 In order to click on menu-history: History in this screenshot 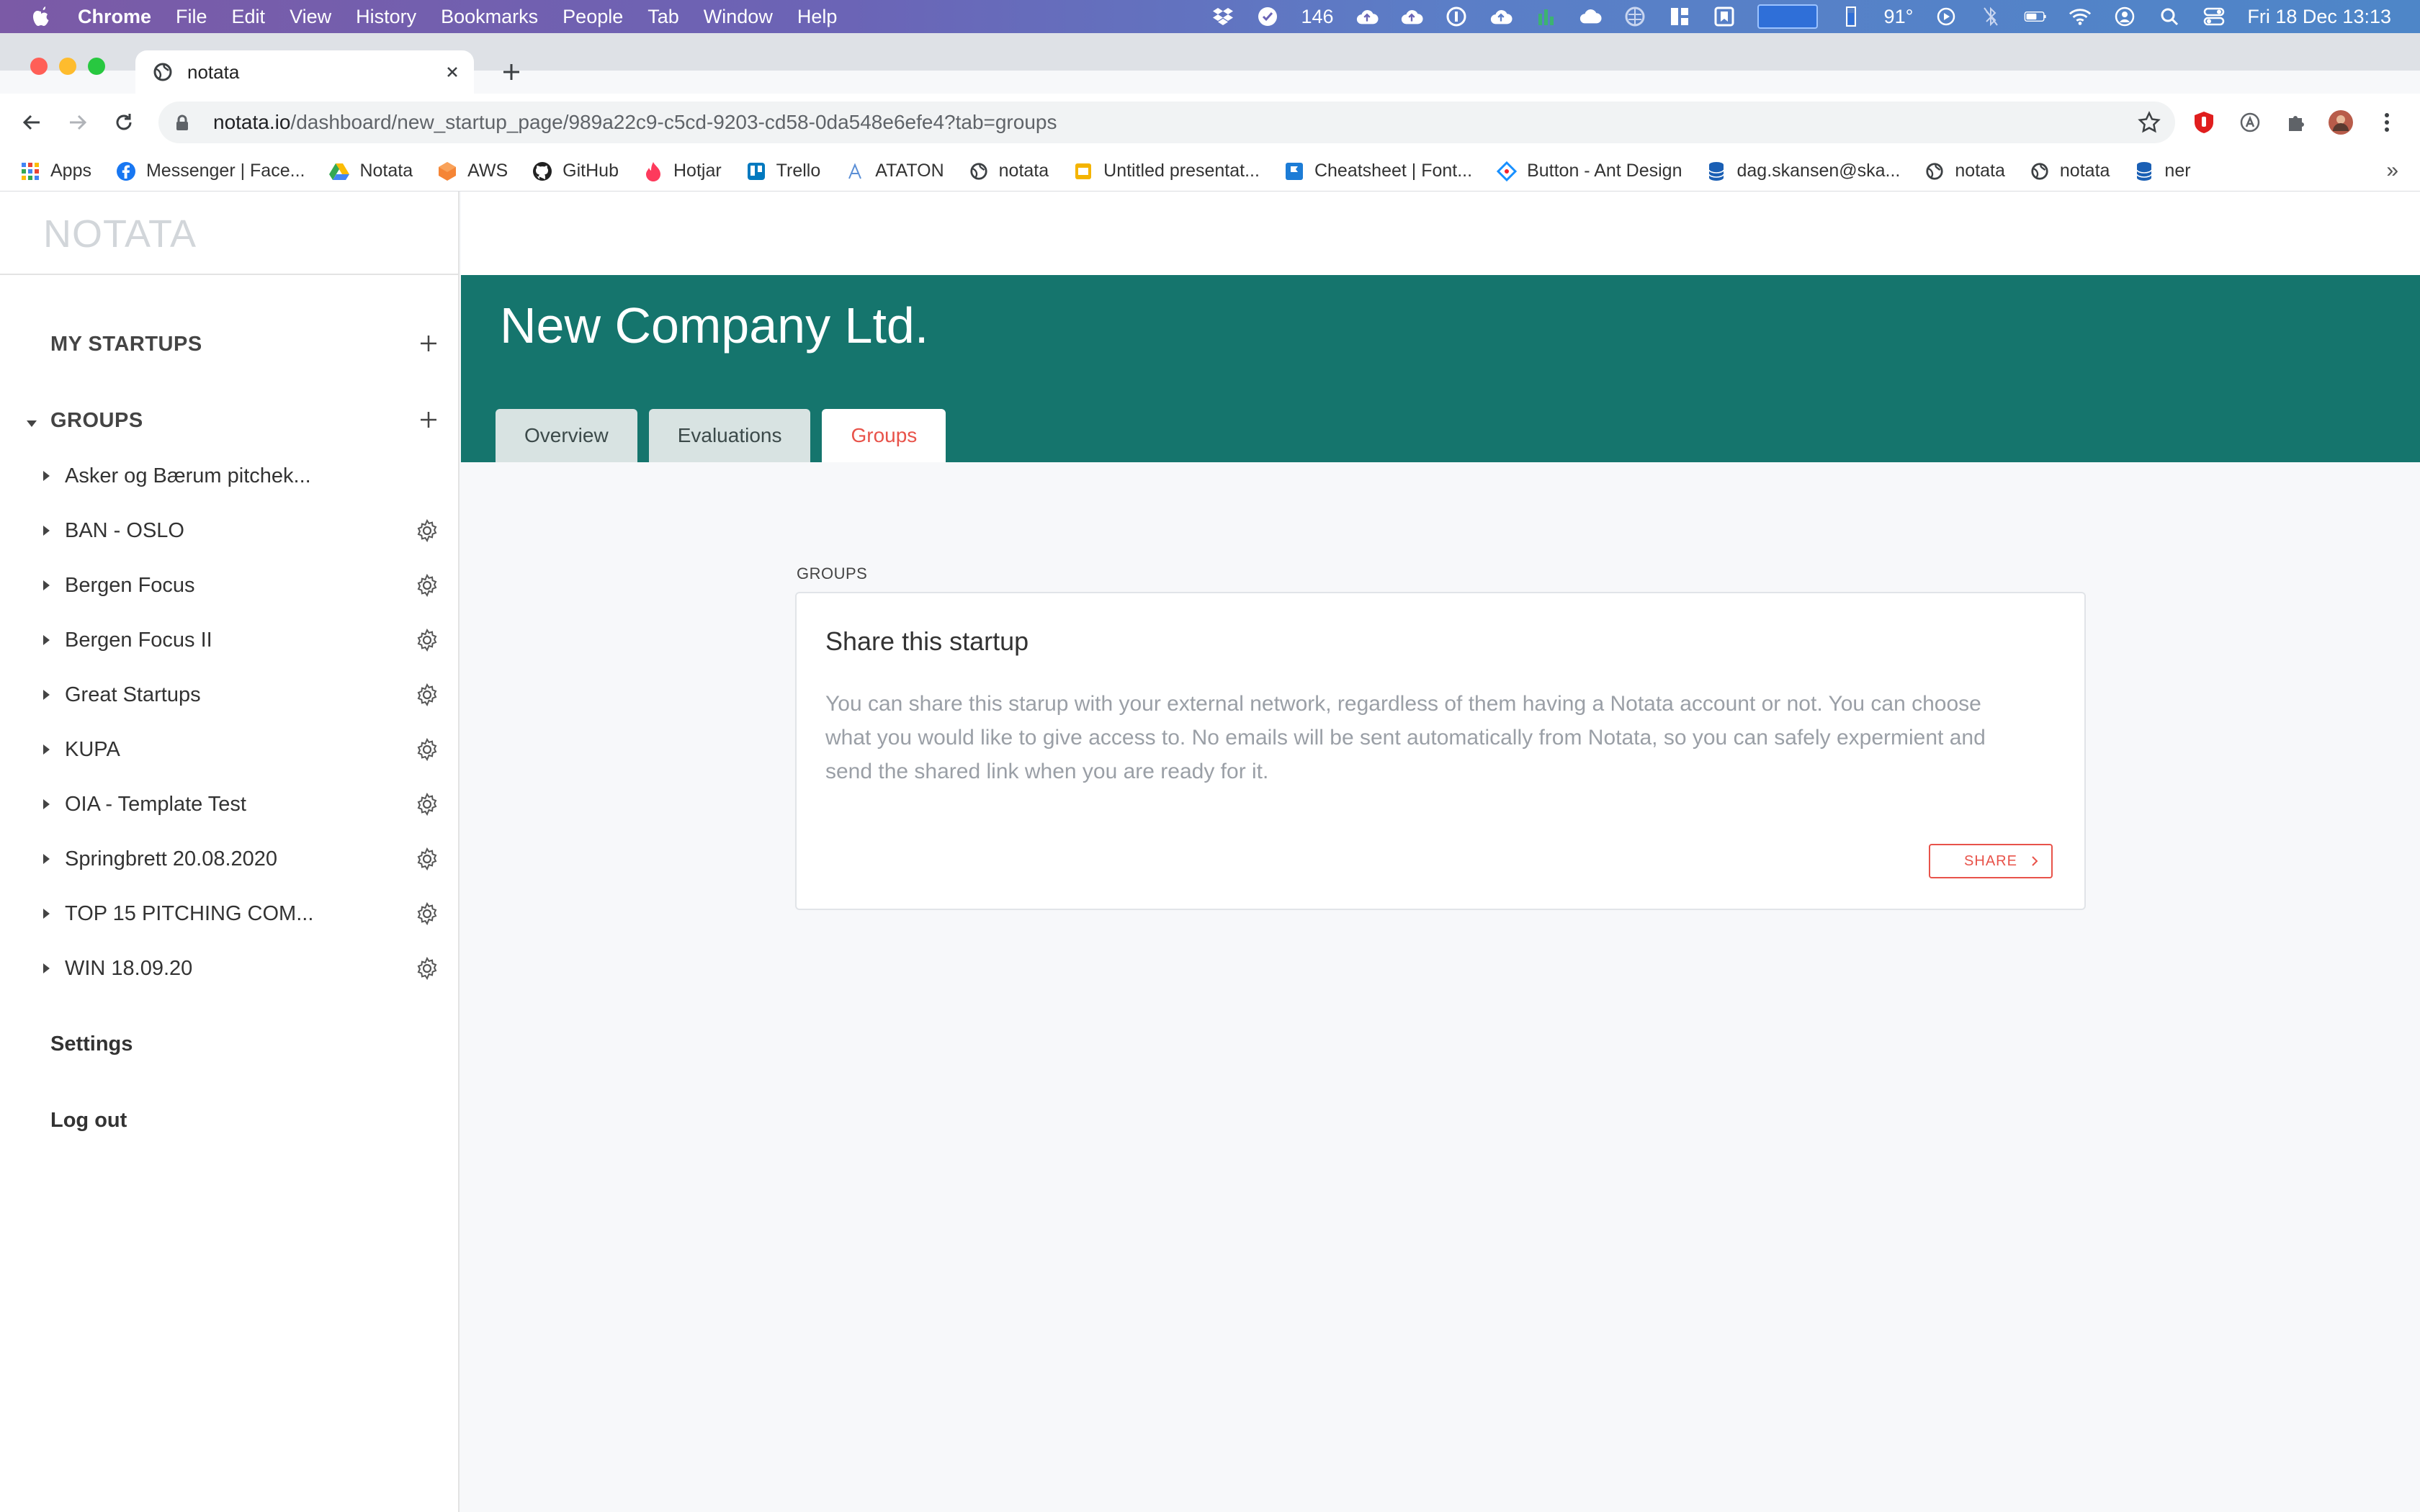, I will do `click(386, 17)`.